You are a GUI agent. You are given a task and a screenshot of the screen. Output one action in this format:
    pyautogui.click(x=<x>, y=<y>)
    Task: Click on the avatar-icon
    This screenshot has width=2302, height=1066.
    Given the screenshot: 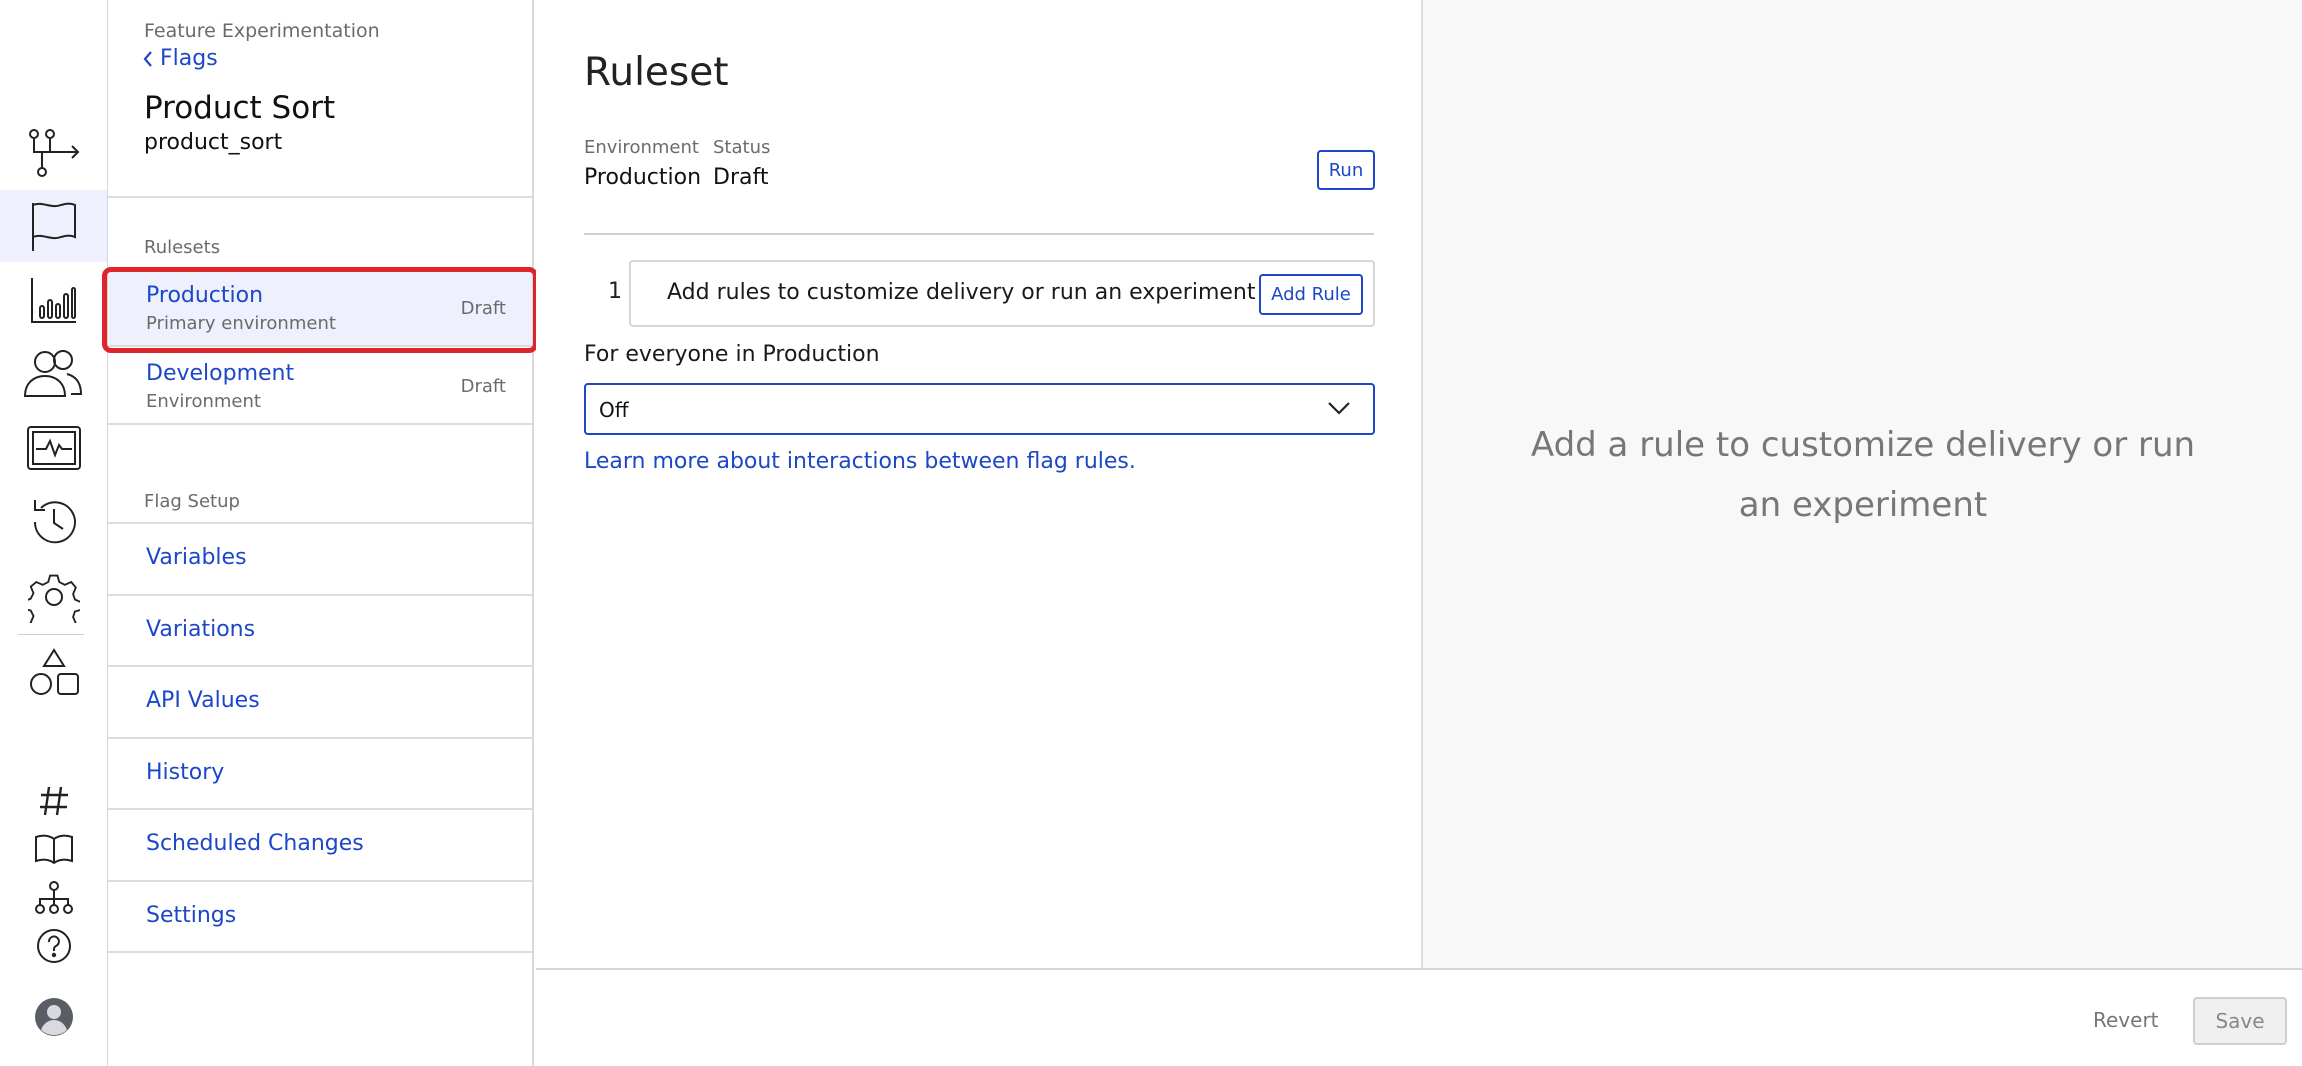 What is the action you would take?
    pyautogui.click(x=53, y=1017)
    